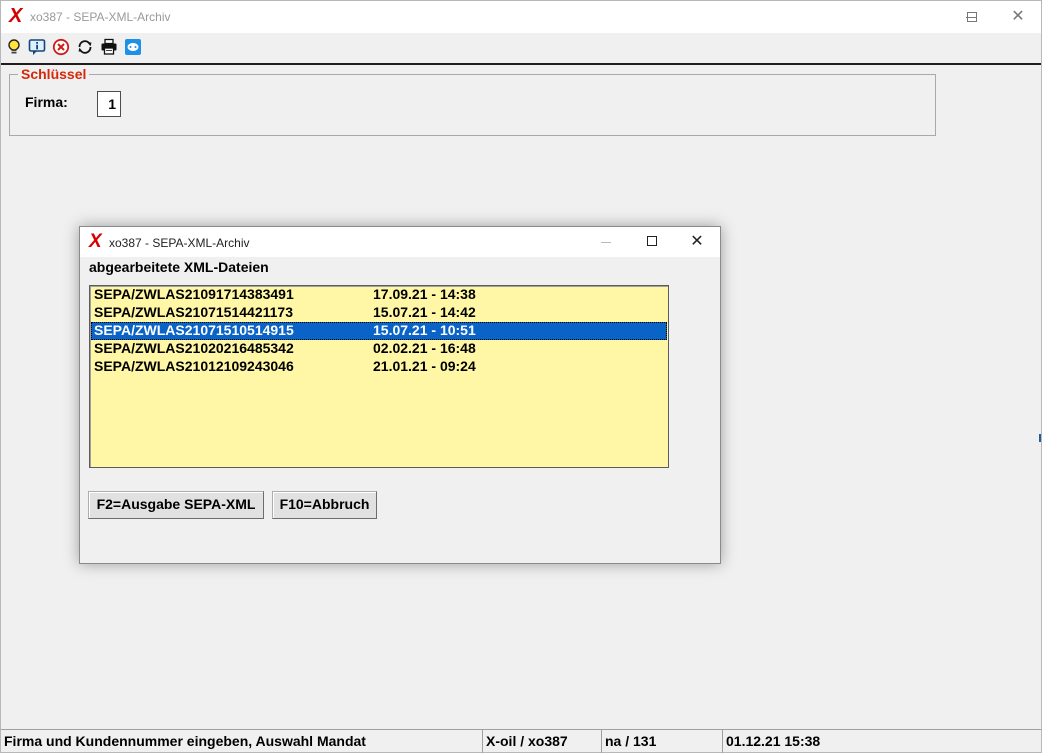  Describe the element at coordinates (109, 47) in the screenshot. I see `print-icon` at that location.